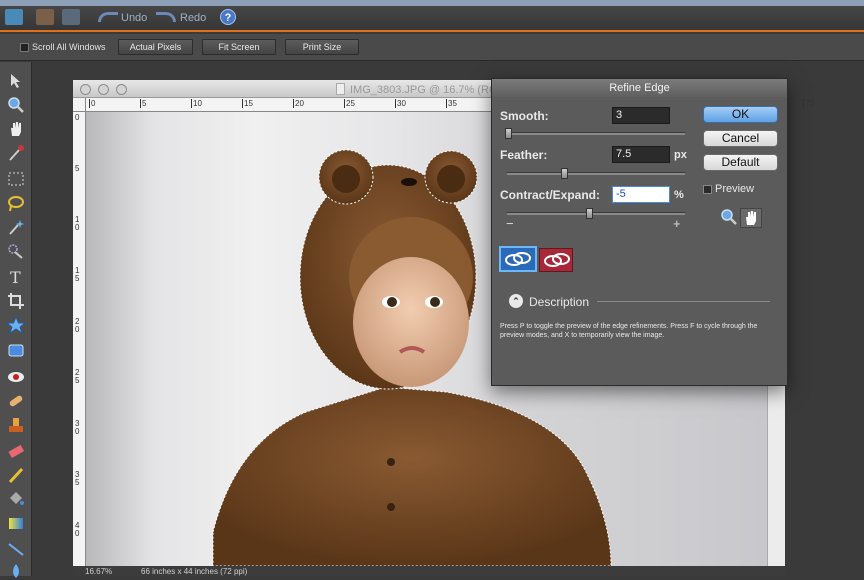 The height and width of the screenshot is (580, 864). What do you see at coordinates (24, 47) in the screenshot?
I see `scroll-all-windows-checkbox` at bounding box center [24, 47].